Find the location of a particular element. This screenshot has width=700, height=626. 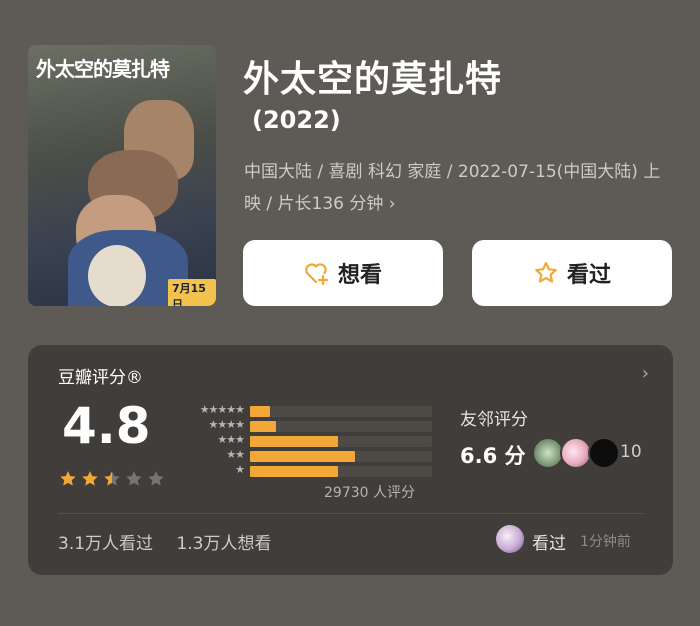

avatar is located at coordinates (510, 539).